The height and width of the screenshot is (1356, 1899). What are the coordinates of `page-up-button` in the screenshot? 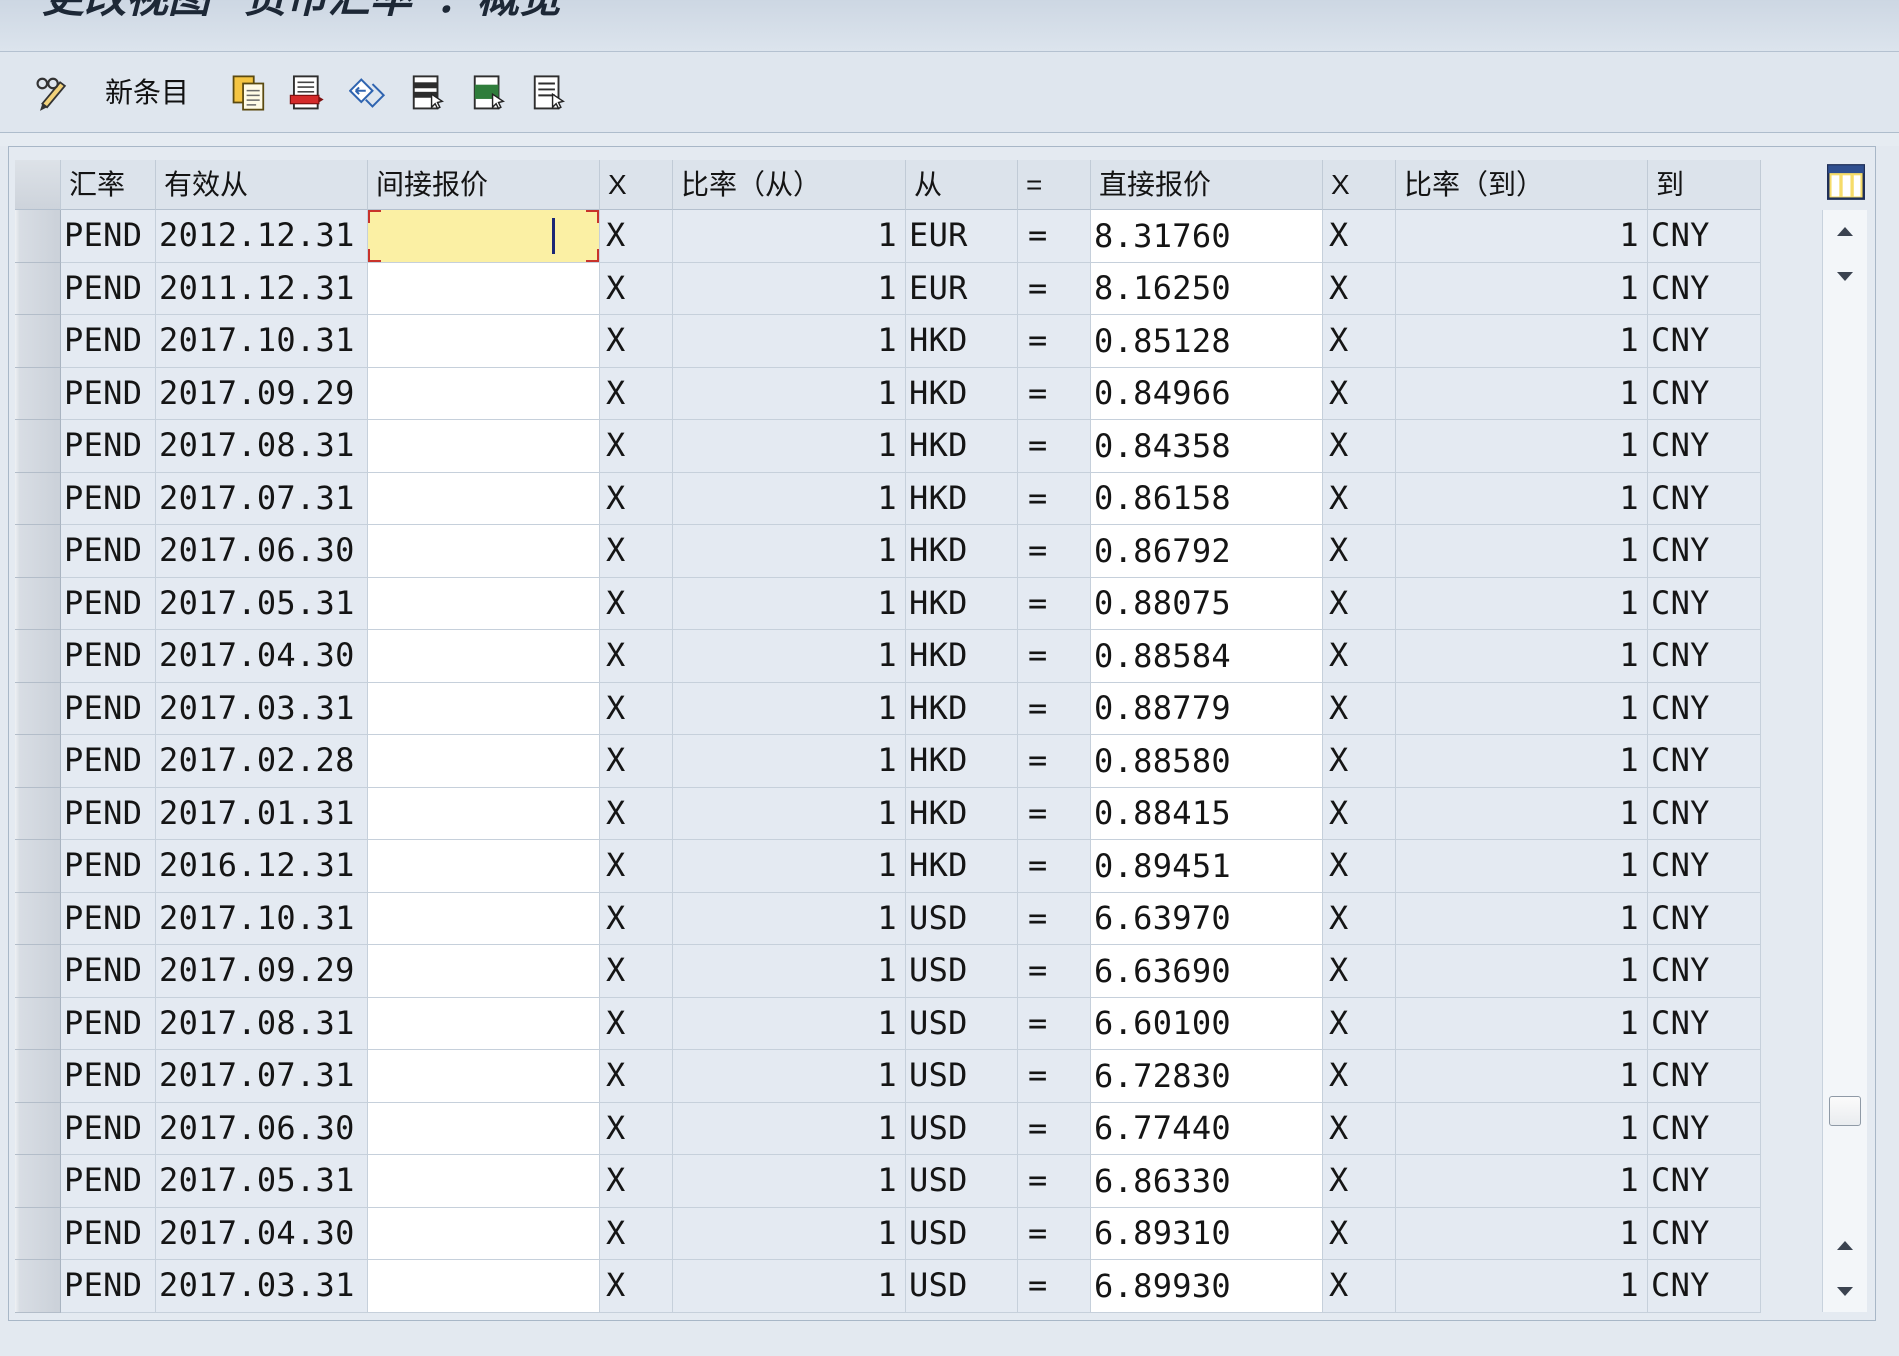 It's located at (1845, 1246).